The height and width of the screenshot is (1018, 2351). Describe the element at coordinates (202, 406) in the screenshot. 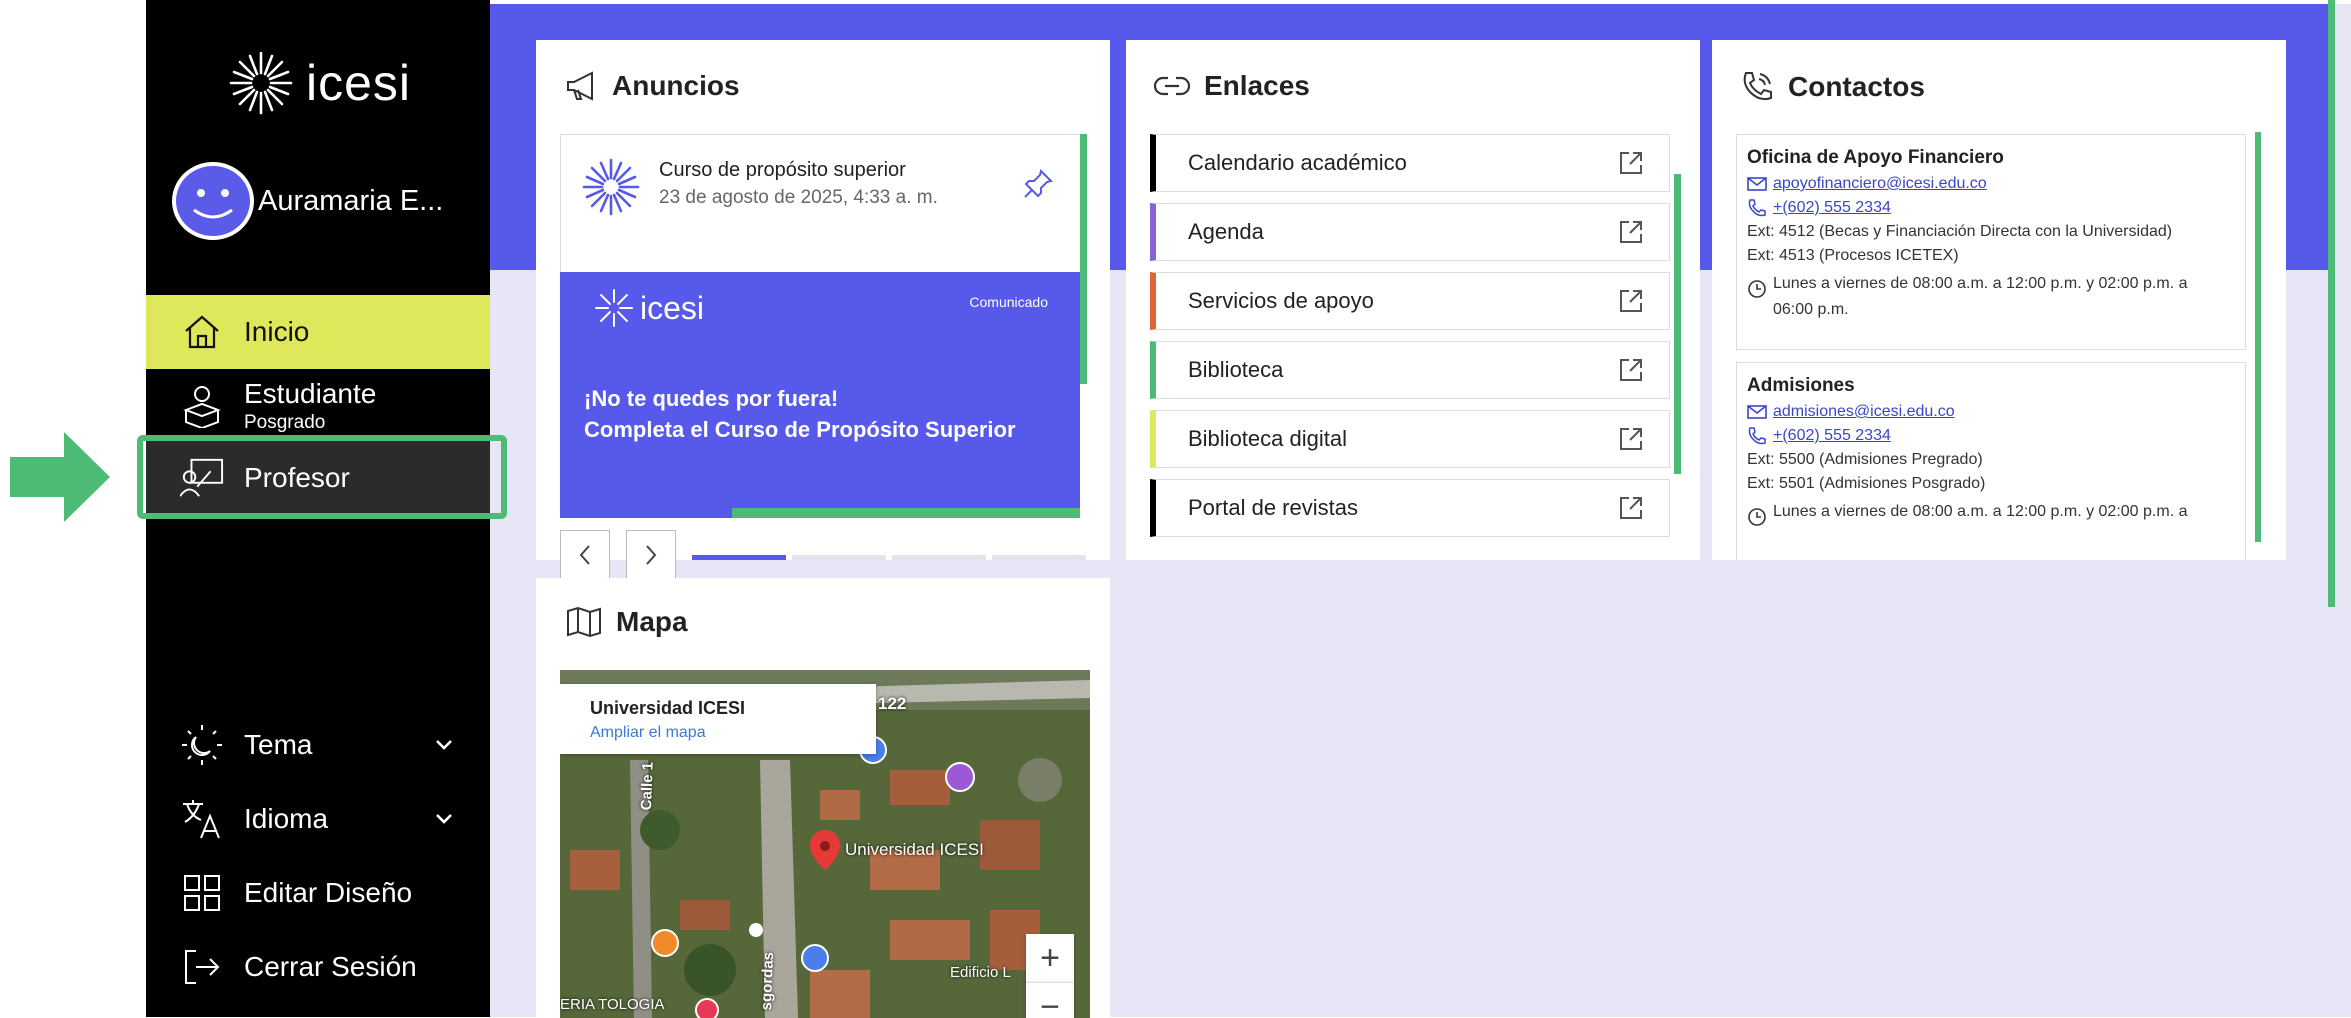

I see `student-icon` at that location.